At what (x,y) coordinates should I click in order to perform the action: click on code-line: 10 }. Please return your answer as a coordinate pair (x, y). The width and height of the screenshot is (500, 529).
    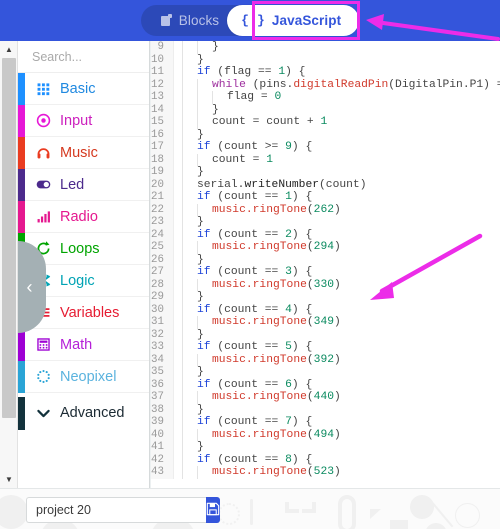
    Looking at the image, I should click on (325, 59).